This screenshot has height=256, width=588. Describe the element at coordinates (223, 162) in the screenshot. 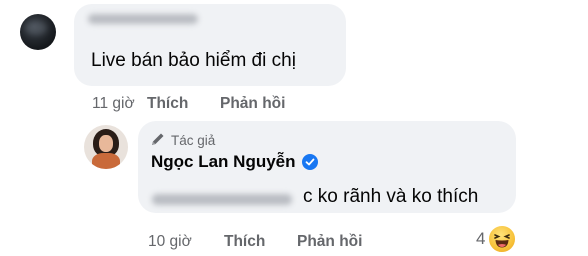

I see `reply-author-name-text: Ngọc Lan Nguyễn` at that location.